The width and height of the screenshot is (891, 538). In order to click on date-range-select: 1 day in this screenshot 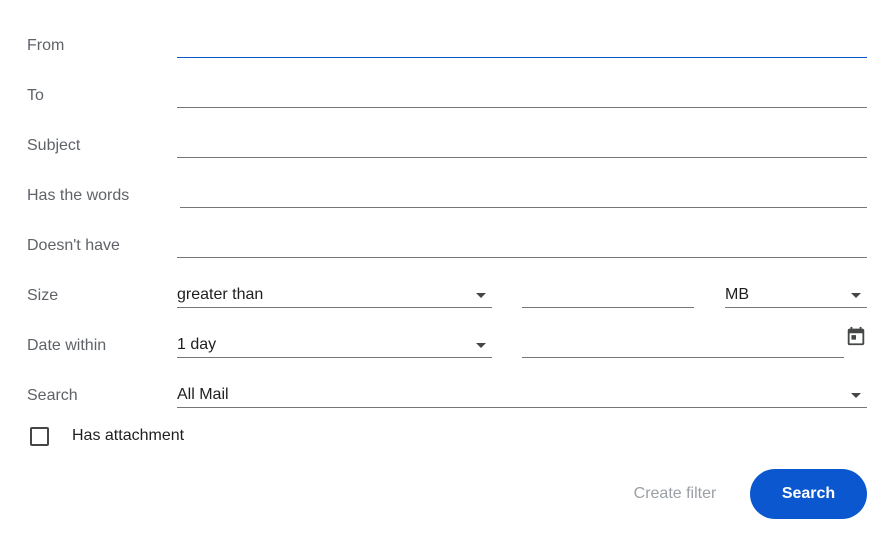, I will do `click(334, 345)`.